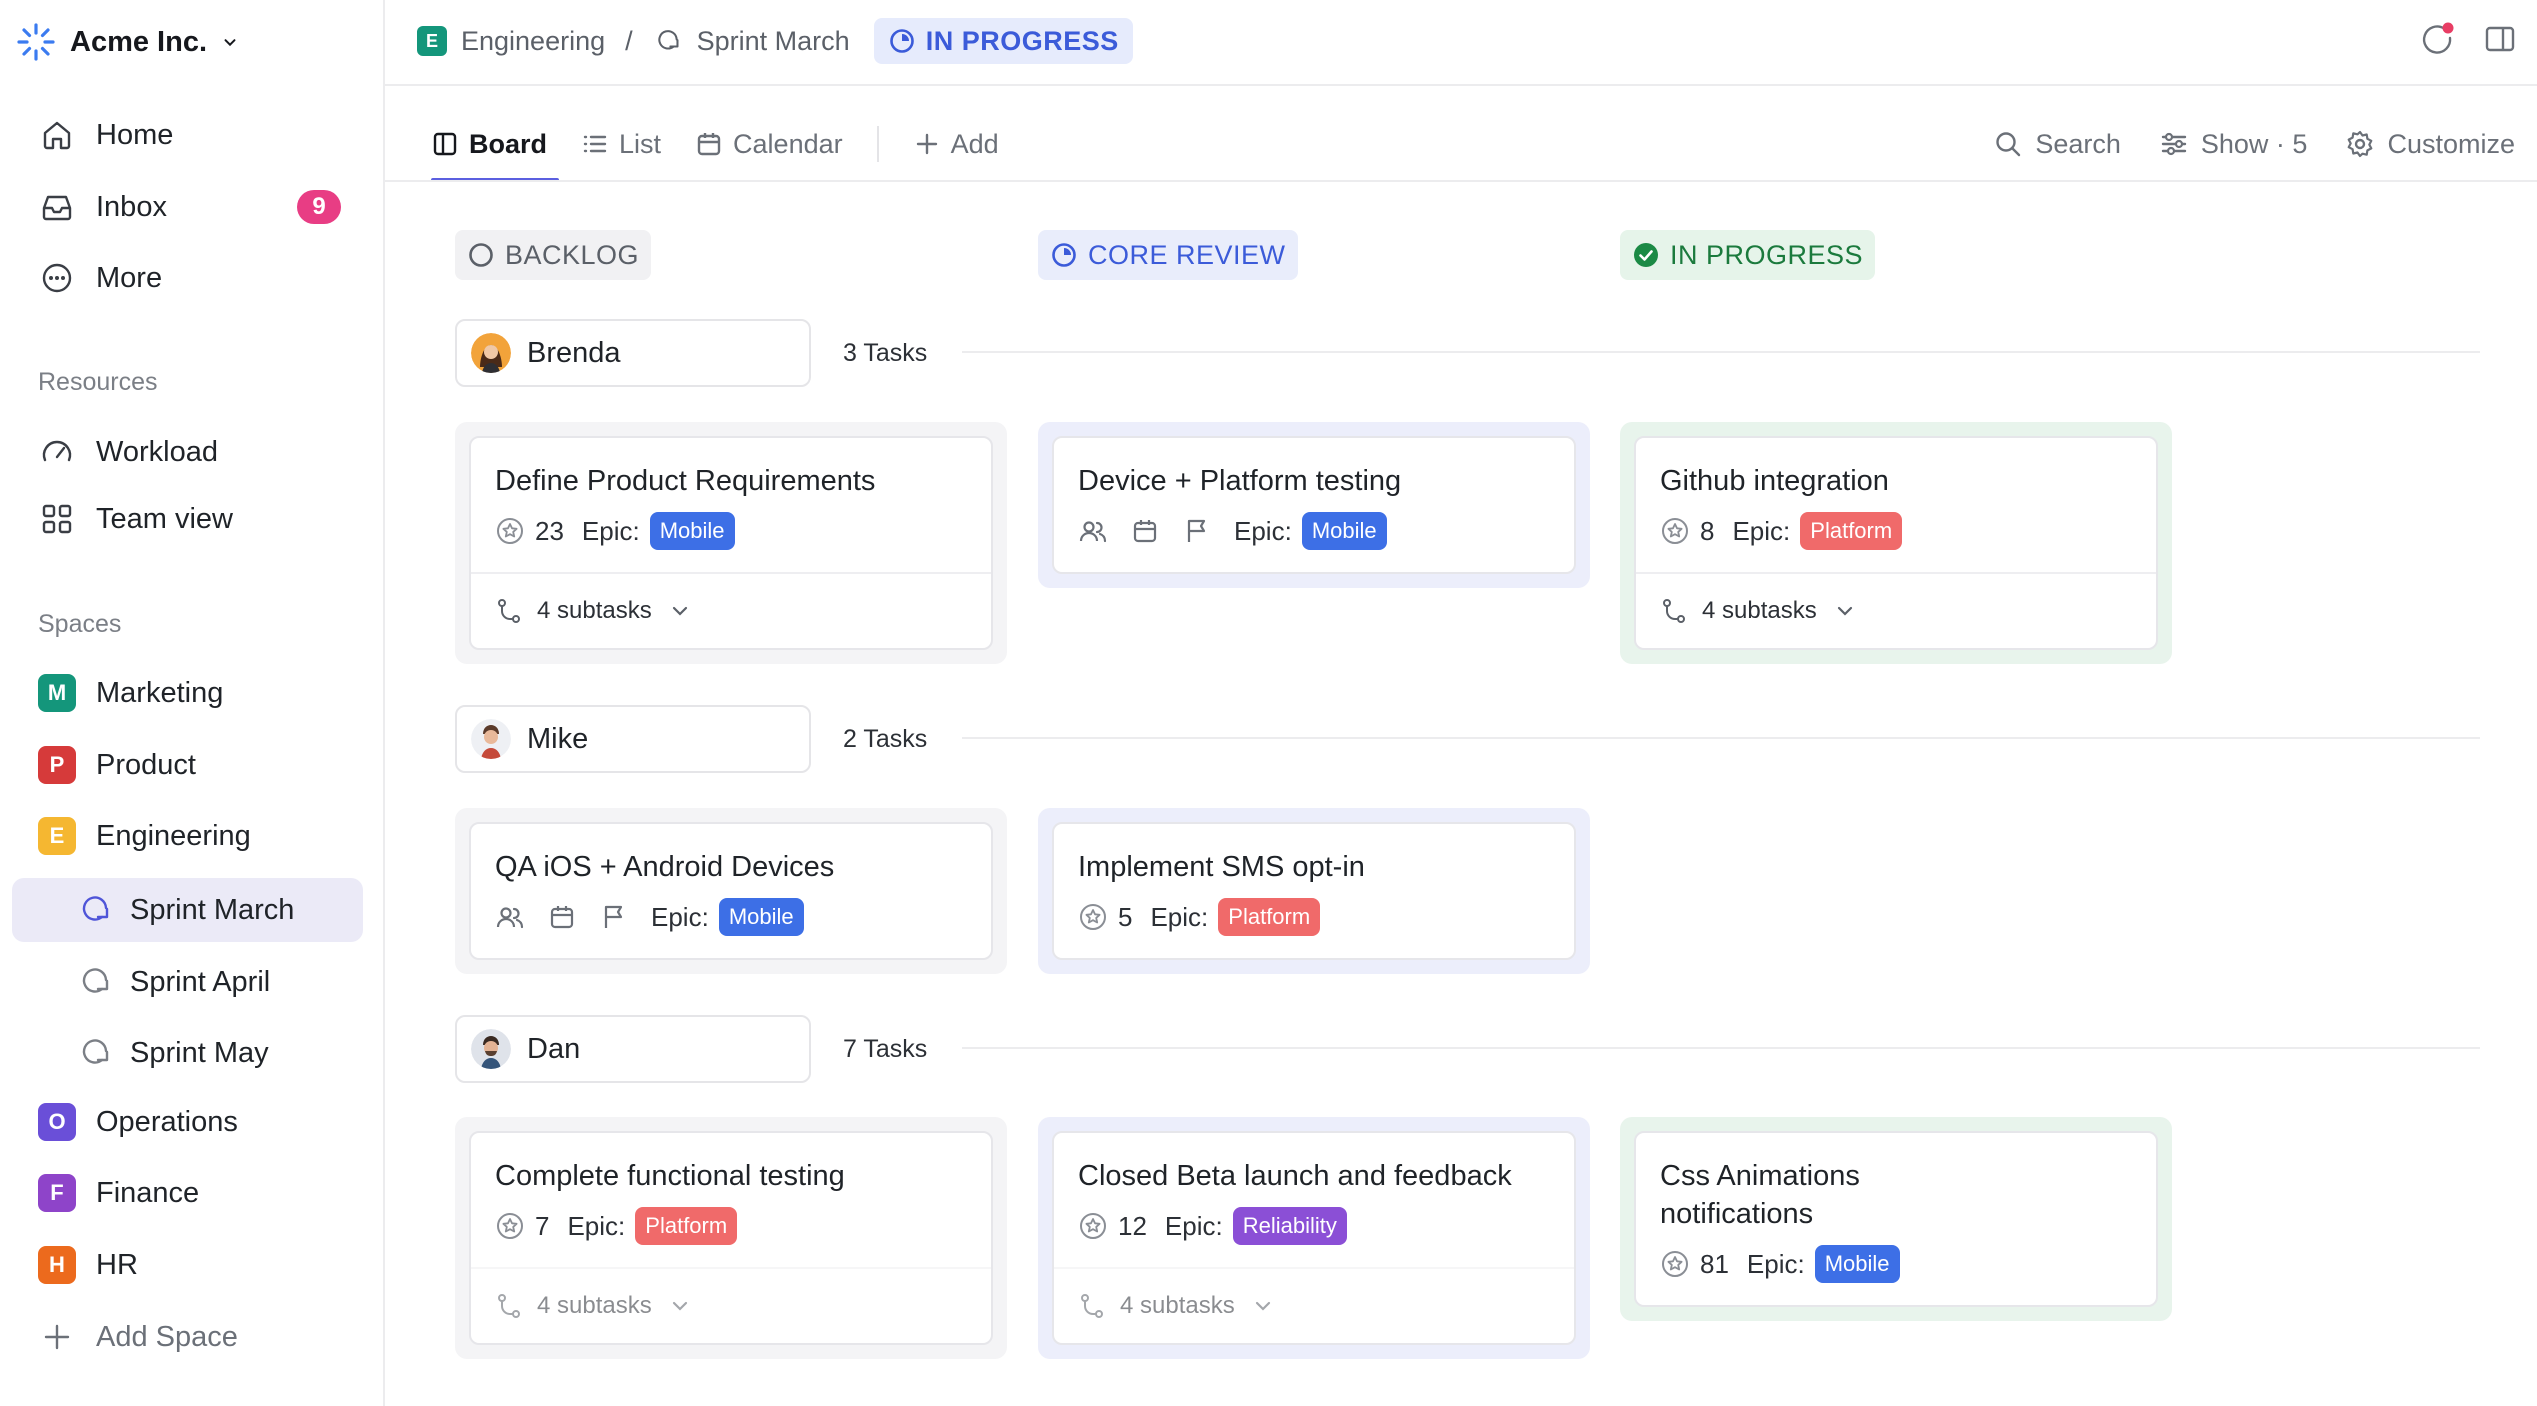  I want to click on group-divider, so click(1721, 352).